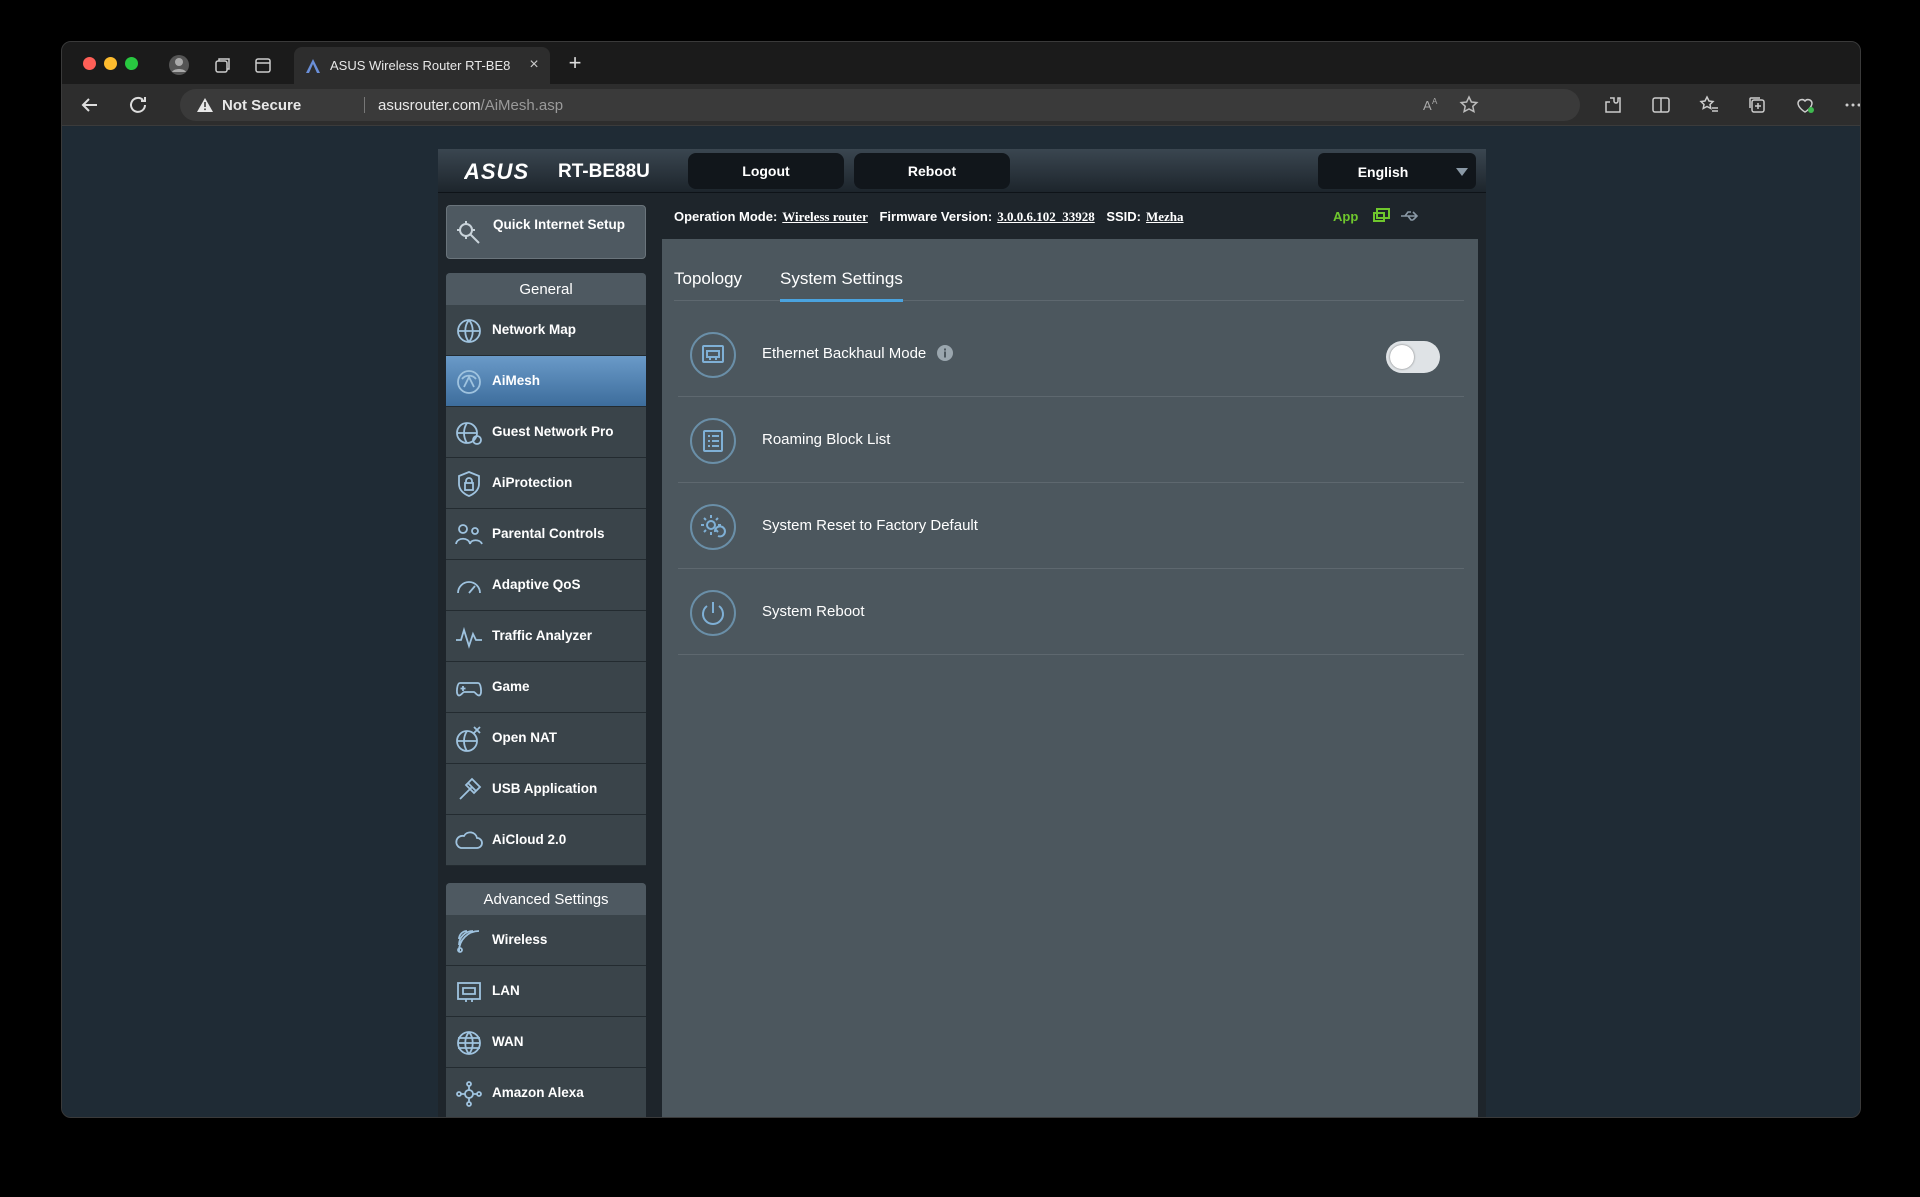 The image size is (1920, 1197). Describe the element at coordinates (880, 105) in the screenshot. I see `address-bar: Not Secure asusrouter.com/AiMesh.asp AA` at that location.